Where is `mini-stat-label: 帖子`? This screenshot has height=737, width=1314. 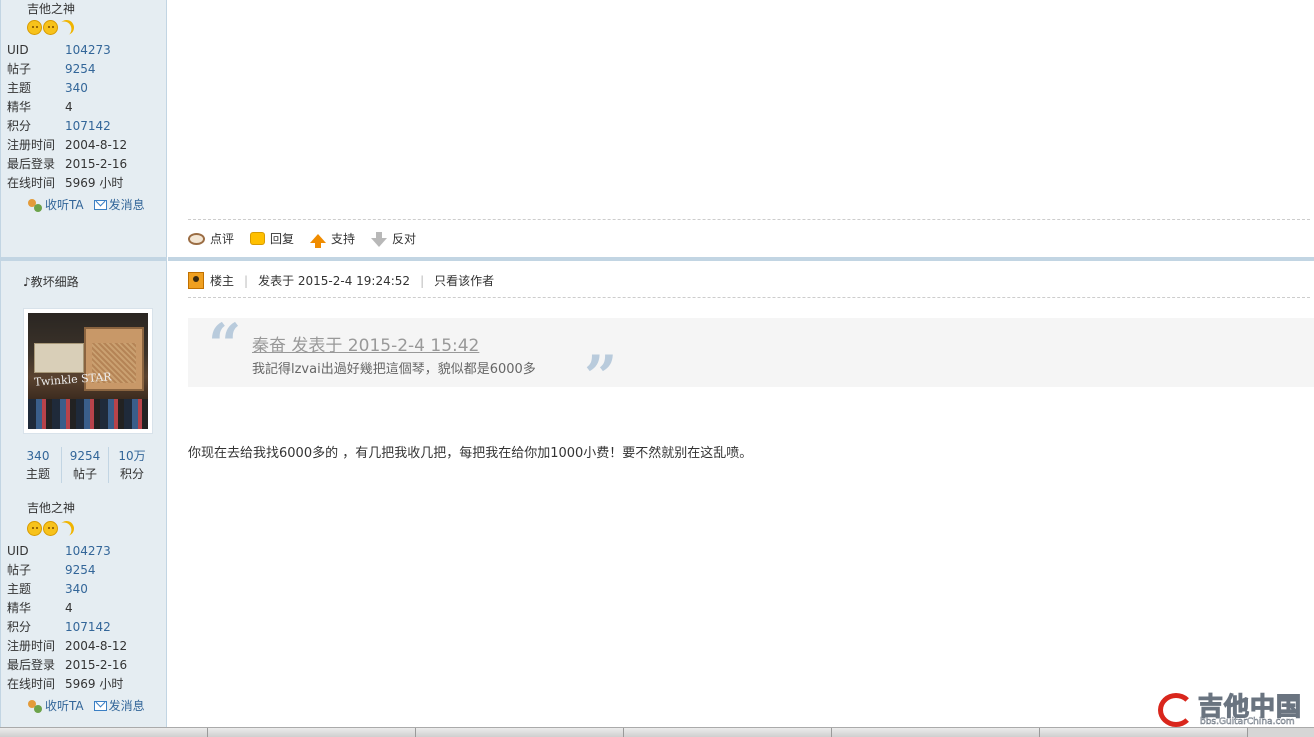 mini-stat-label: 帖子 is located at coordinates (84, 474).